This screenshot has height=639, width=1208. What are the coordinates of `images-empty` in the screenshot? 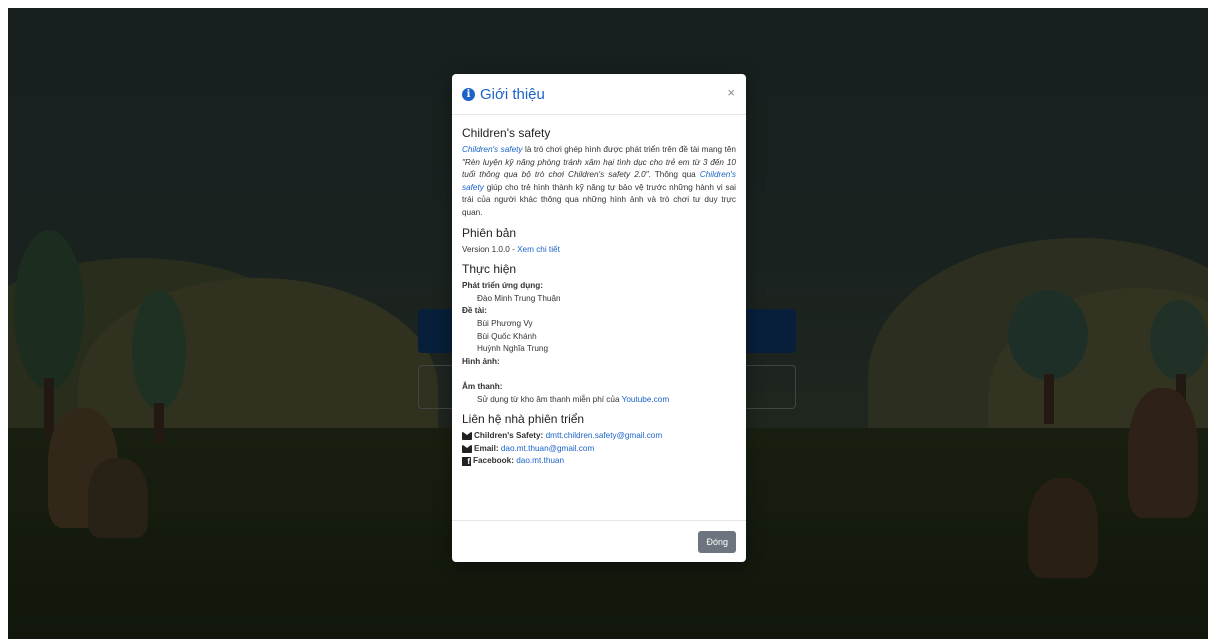 It's located at (599, 374).